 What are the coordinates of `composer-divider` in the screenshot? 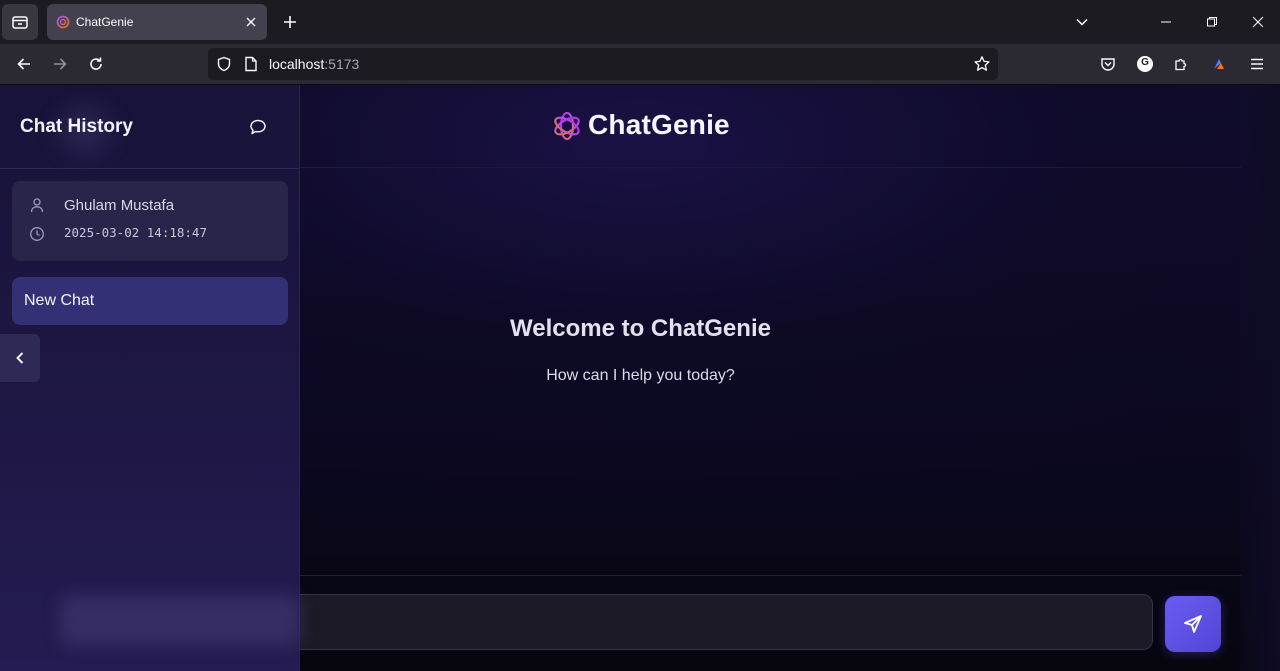 It's located at (770, 575).